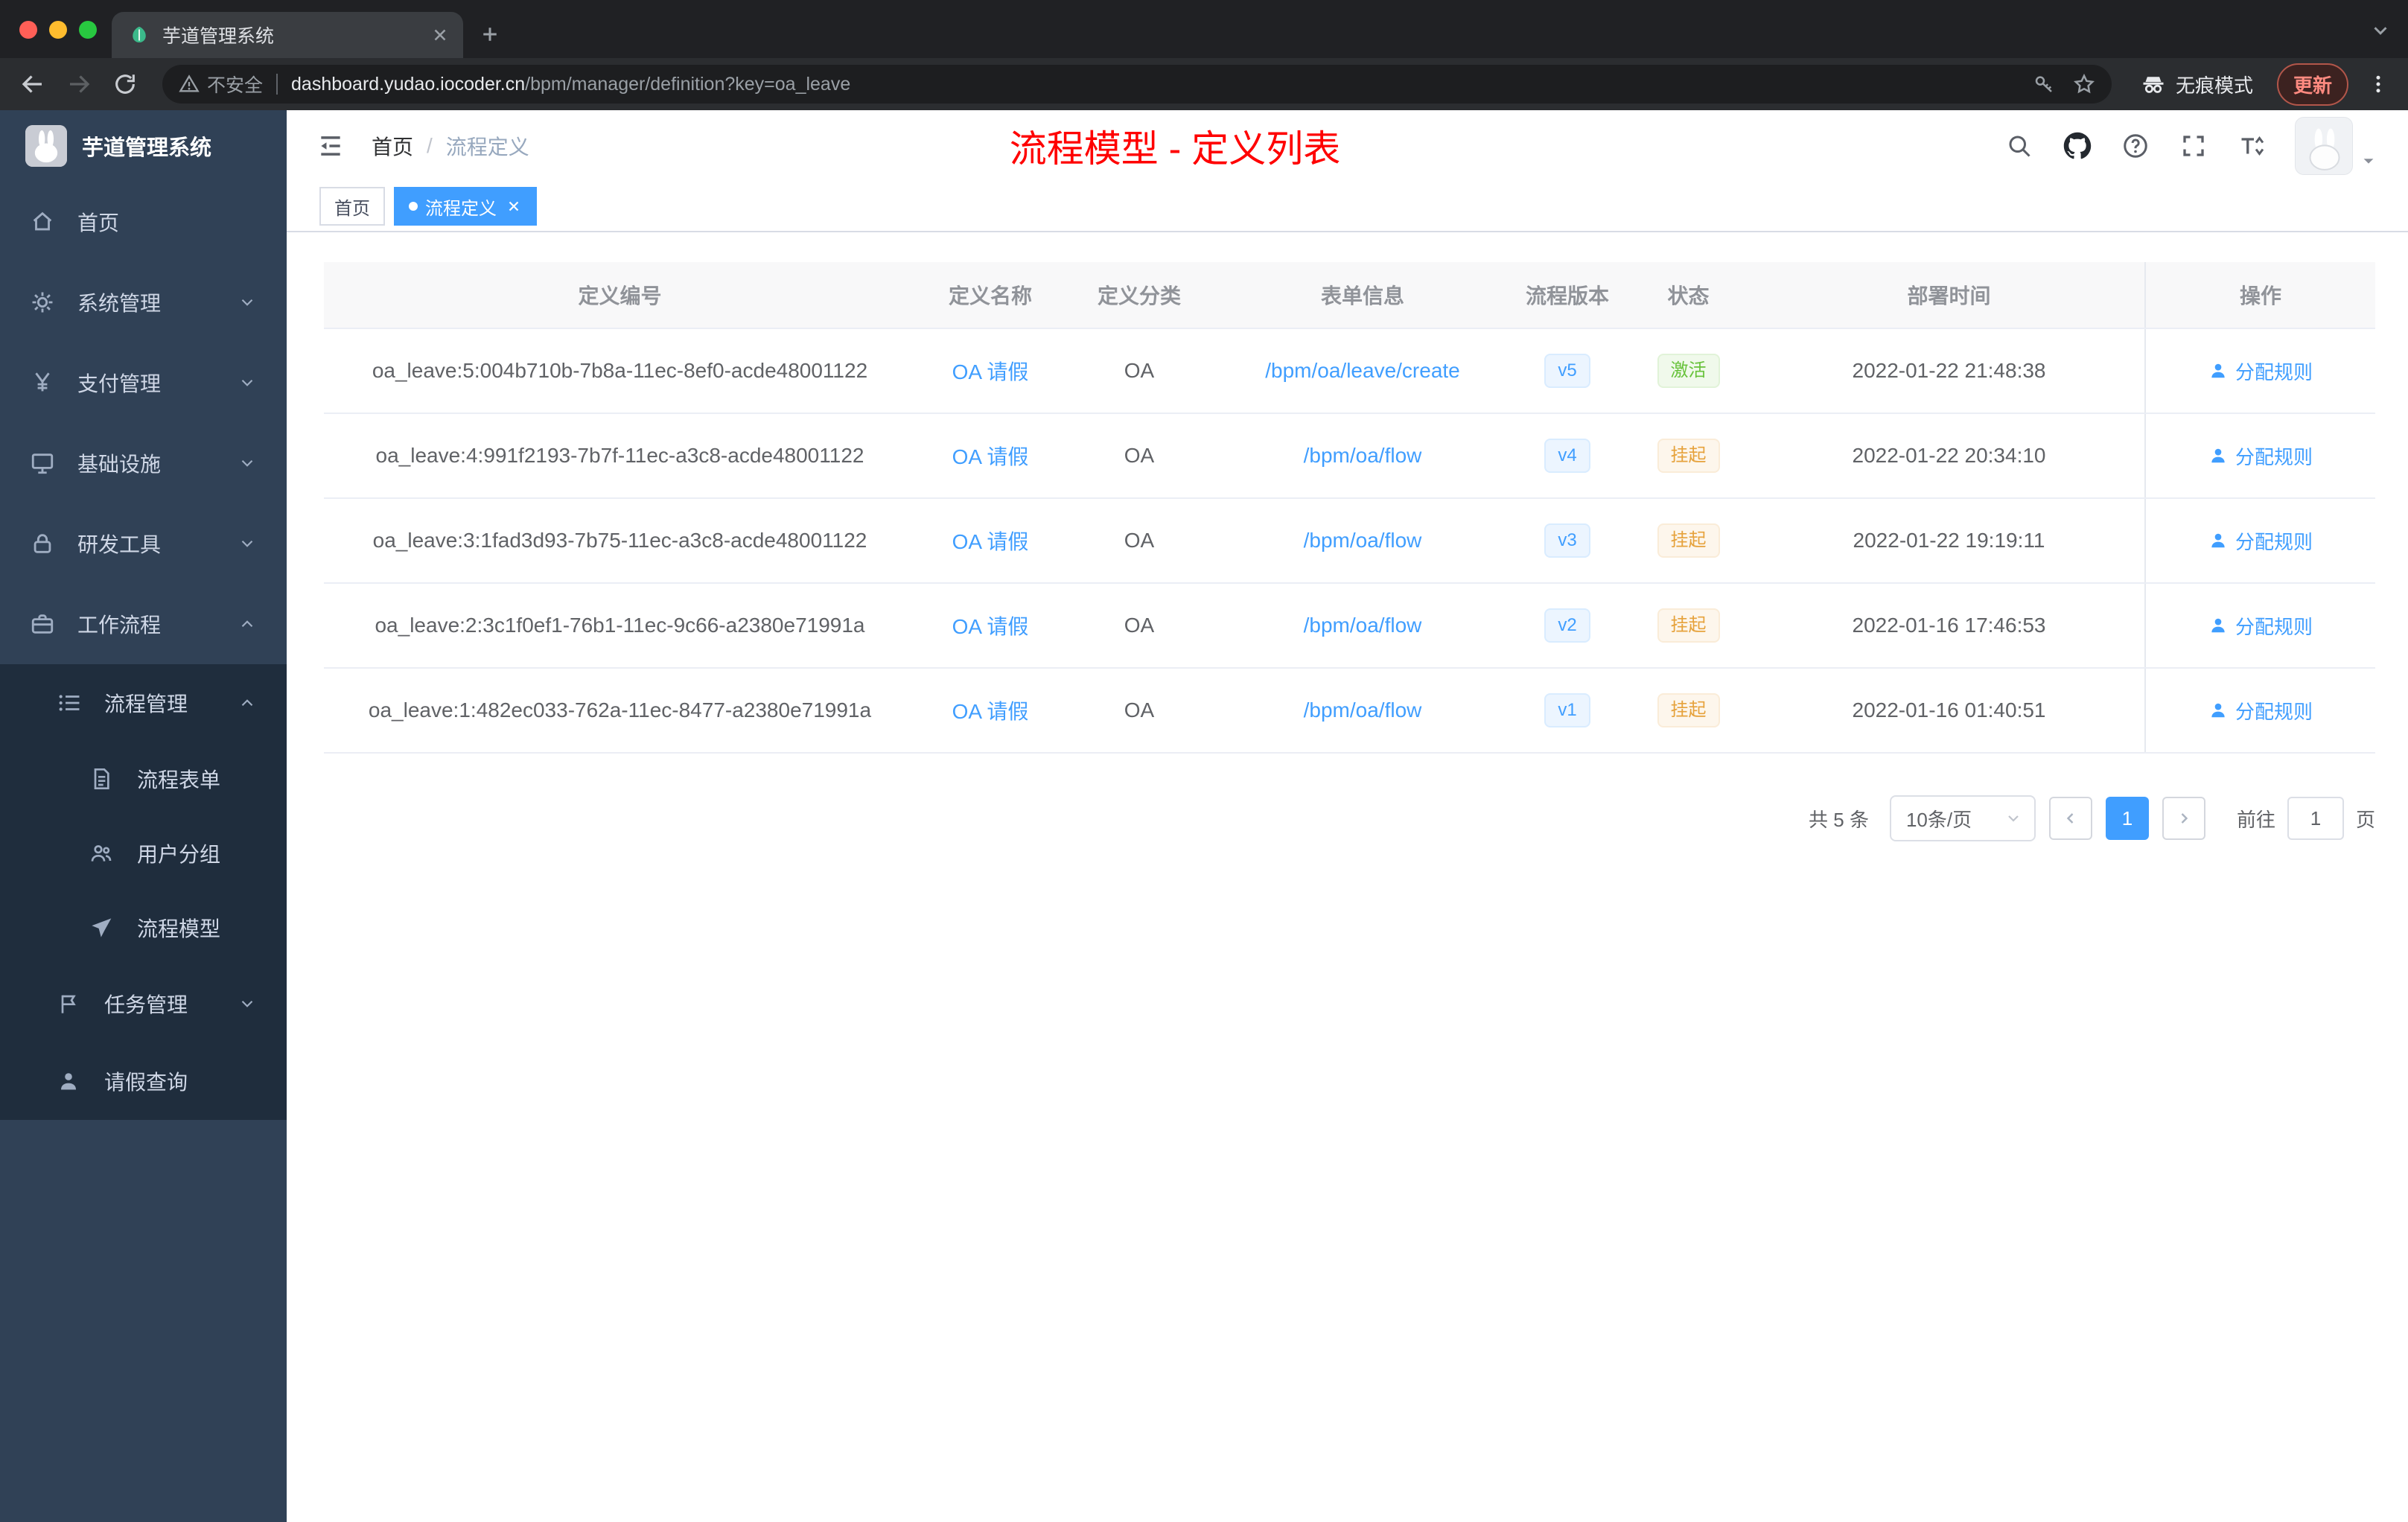  Describe the element at coordinates (2044, 84) in the screenshot. I see `password-key-icon` at that location.